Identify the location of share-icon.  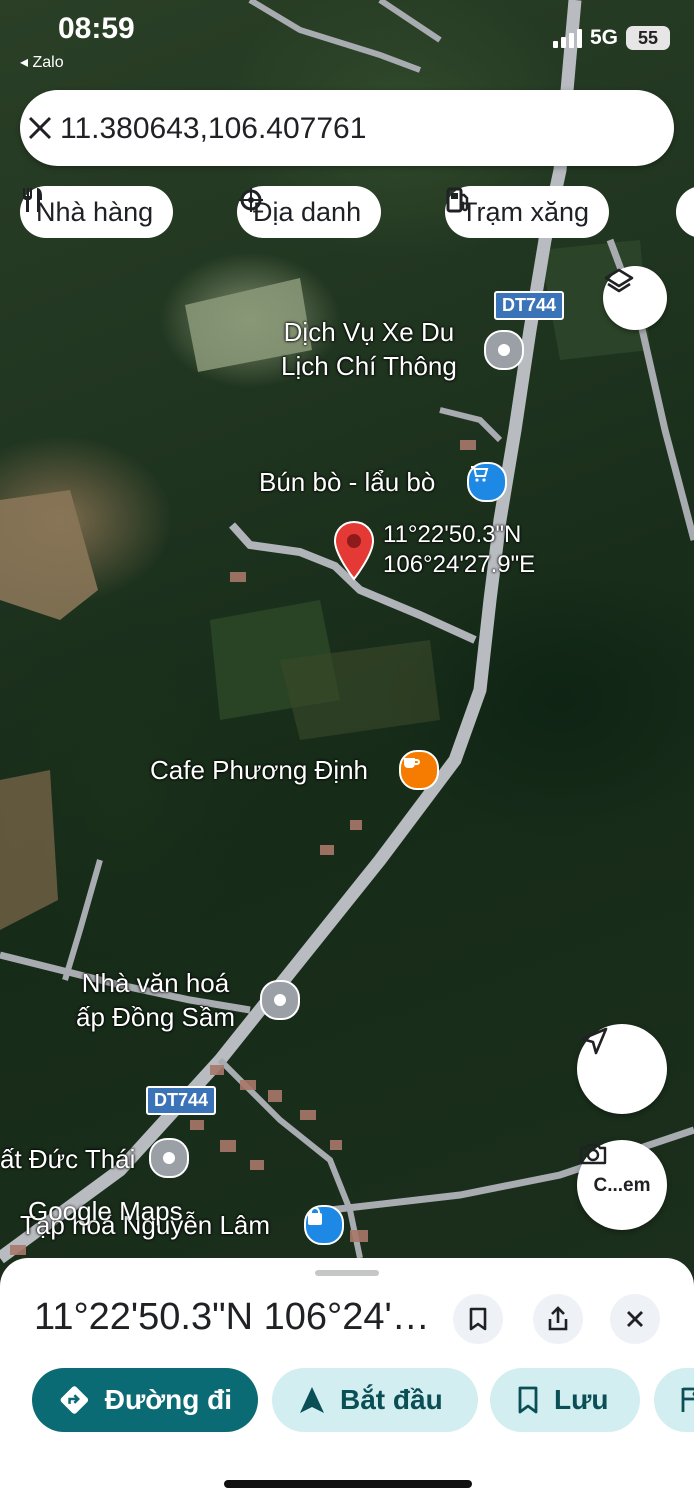
(558, 1318).